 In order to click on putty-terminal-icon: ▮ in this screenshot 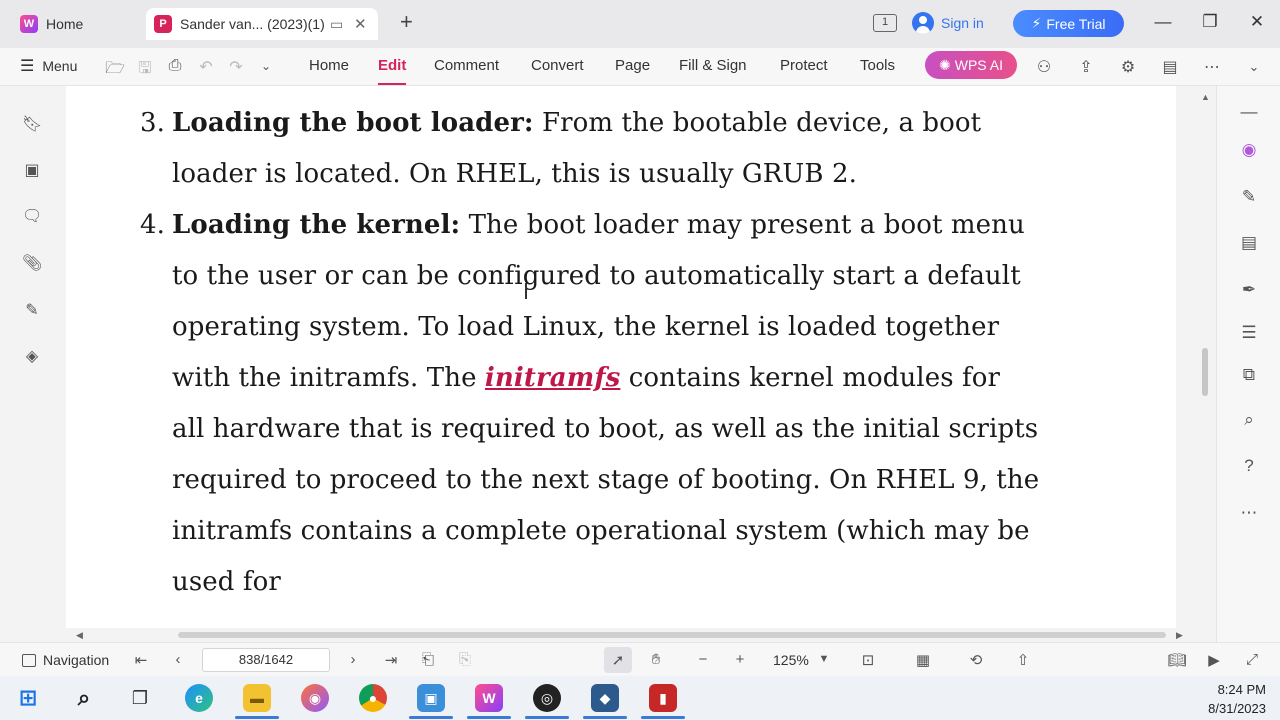, I will do `click(663, 698)`.